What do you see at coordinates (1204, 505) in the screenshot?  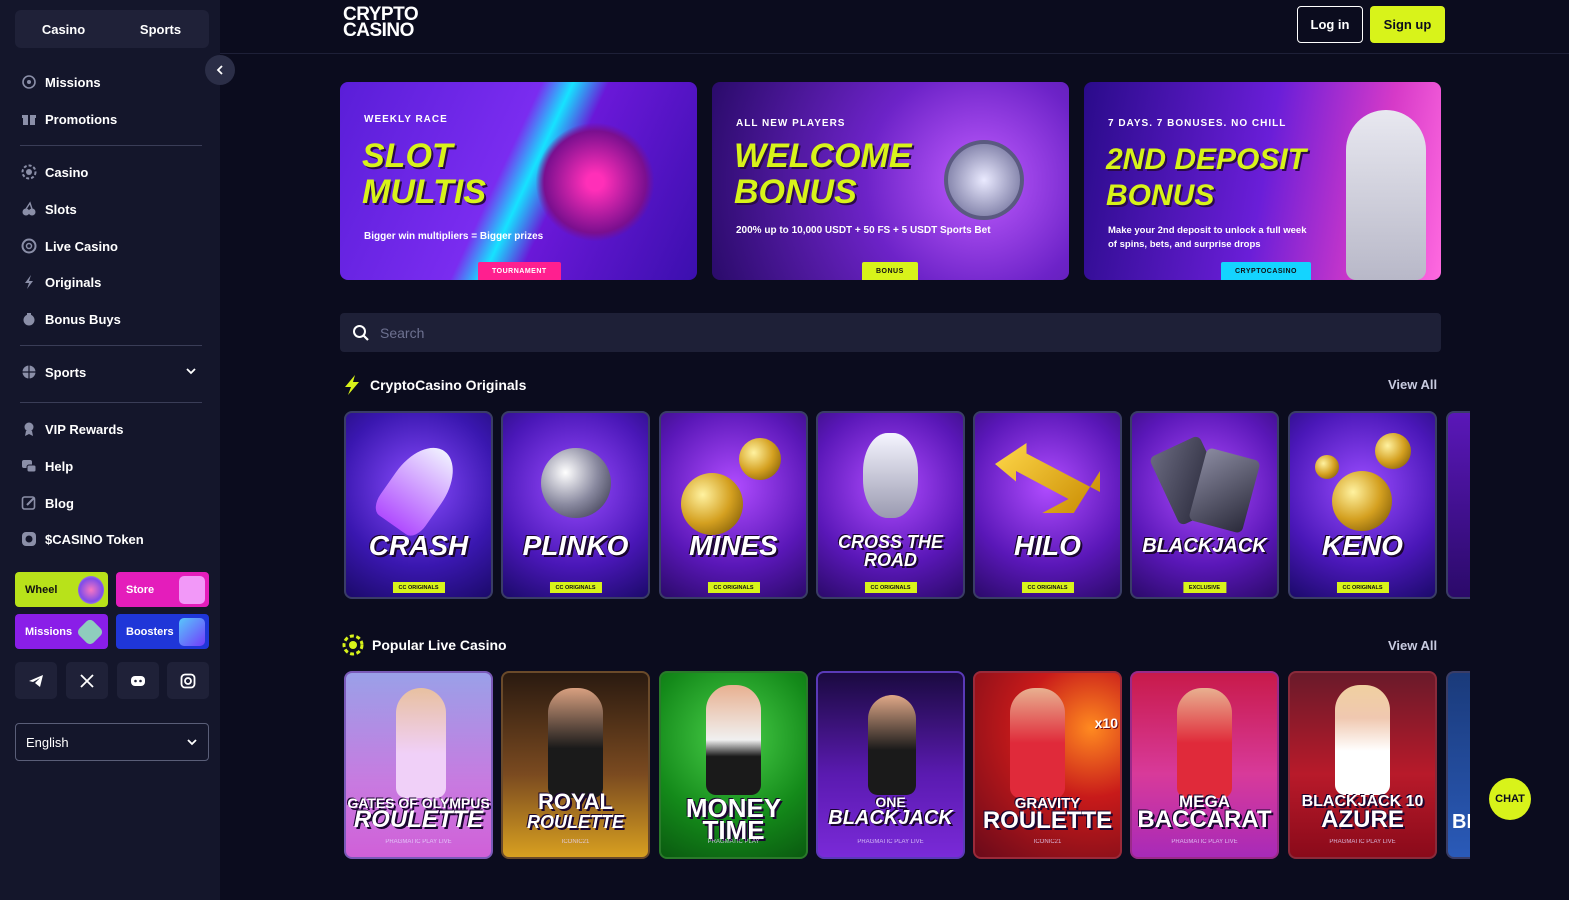 I see `game-card-blackjack: BLACKJACK EXCLUSIVE` at bounding box center [1204, 505].